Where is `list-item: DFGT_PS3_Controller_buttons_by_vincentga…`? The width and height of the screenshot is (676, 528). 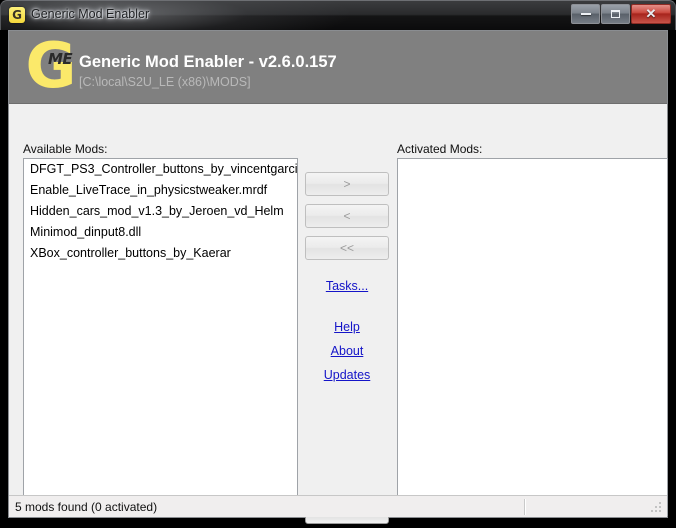 list-item: DFGT_PS3_Controller_buttons_by_vincentga… is located at coordinates (160, 169).